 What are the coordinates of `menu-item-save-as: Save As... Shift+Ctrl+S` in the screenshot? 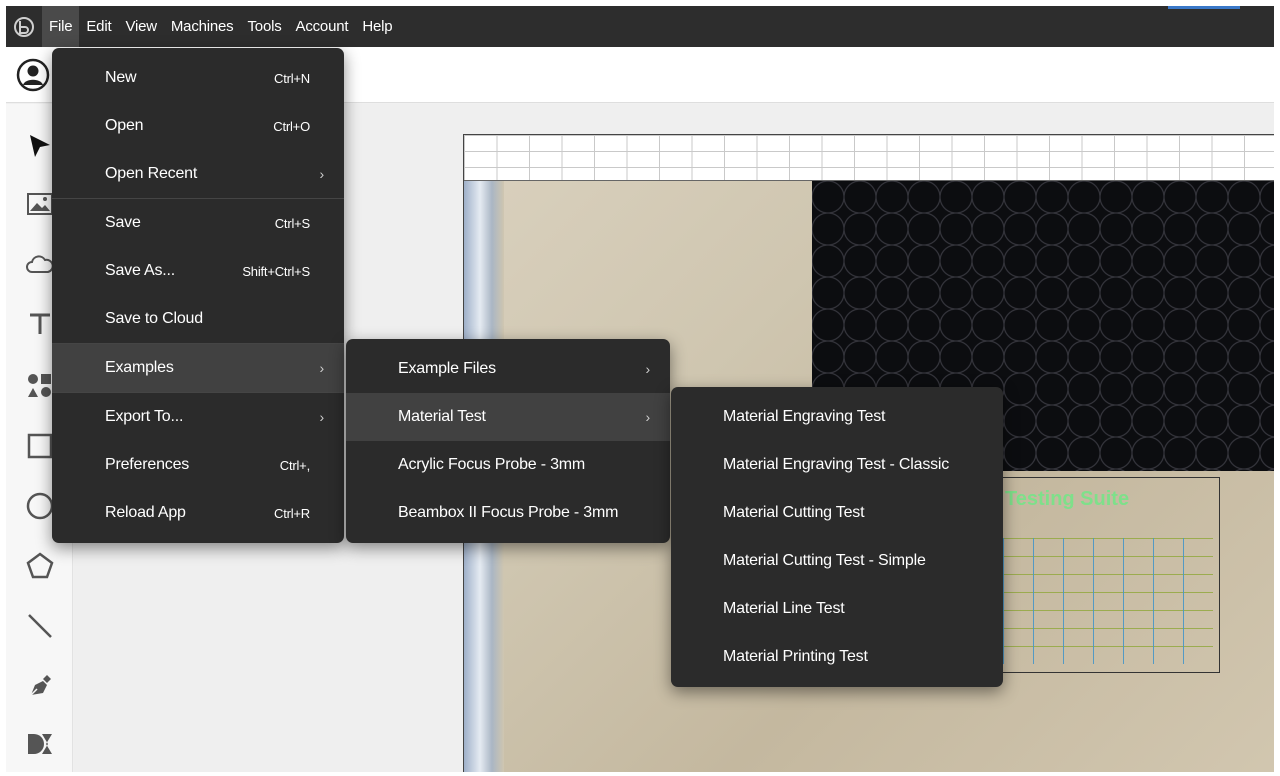 It's located at (198, 271).